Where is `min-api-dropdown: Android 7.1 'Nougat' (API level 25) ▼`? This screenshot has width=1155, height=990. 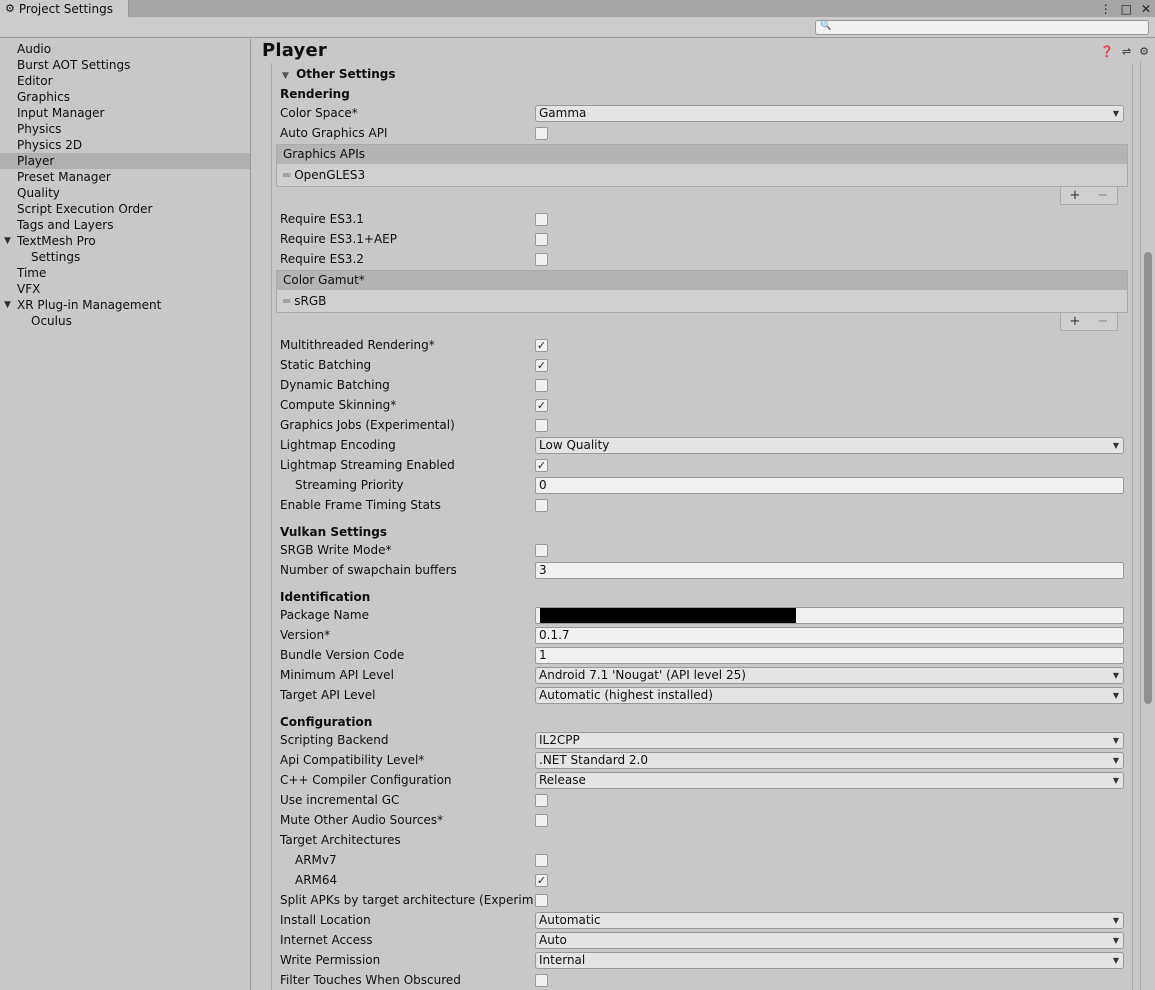
min-api-dropdown: Android 7.1 'Nougat' (API level 25) ▼ is located at coordinates (829, 675).